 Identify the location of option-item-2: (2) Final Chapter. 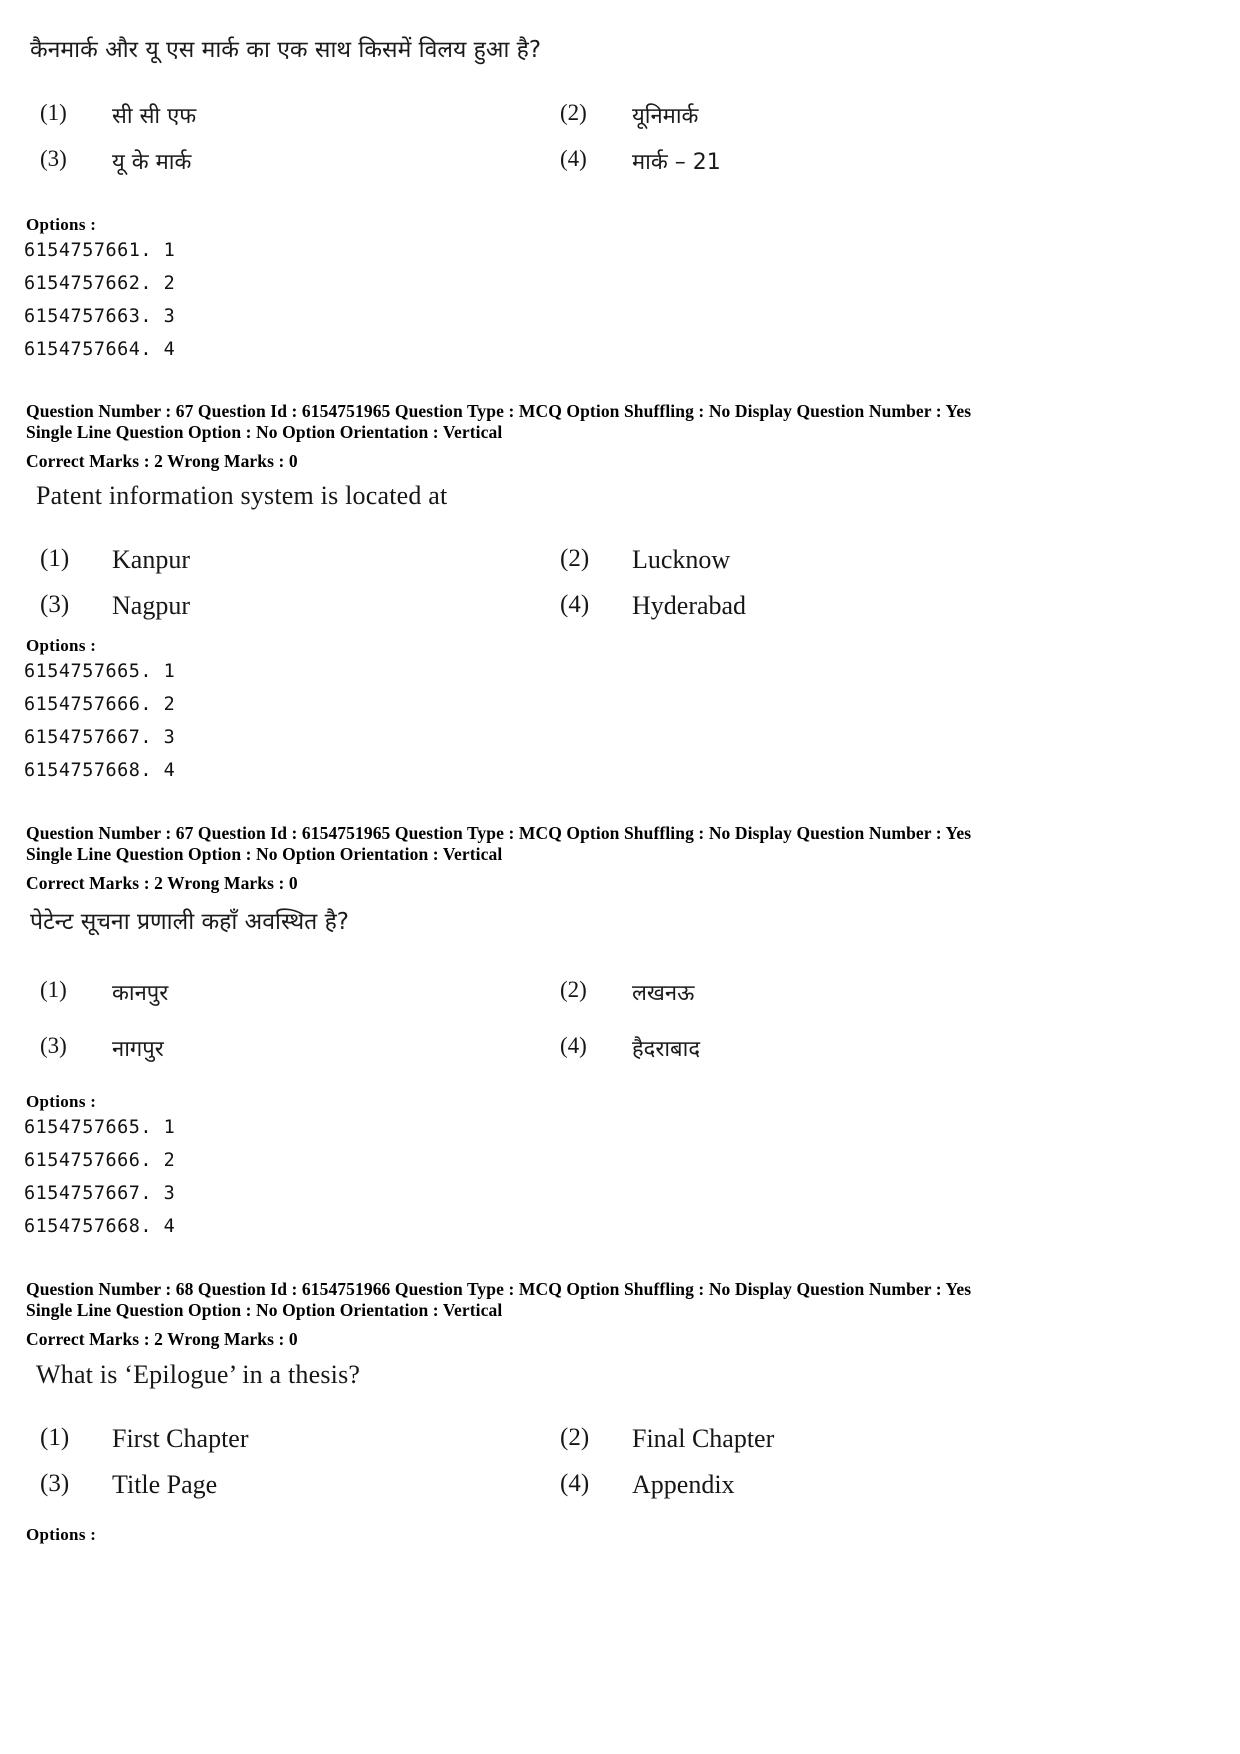
(820, 1439).